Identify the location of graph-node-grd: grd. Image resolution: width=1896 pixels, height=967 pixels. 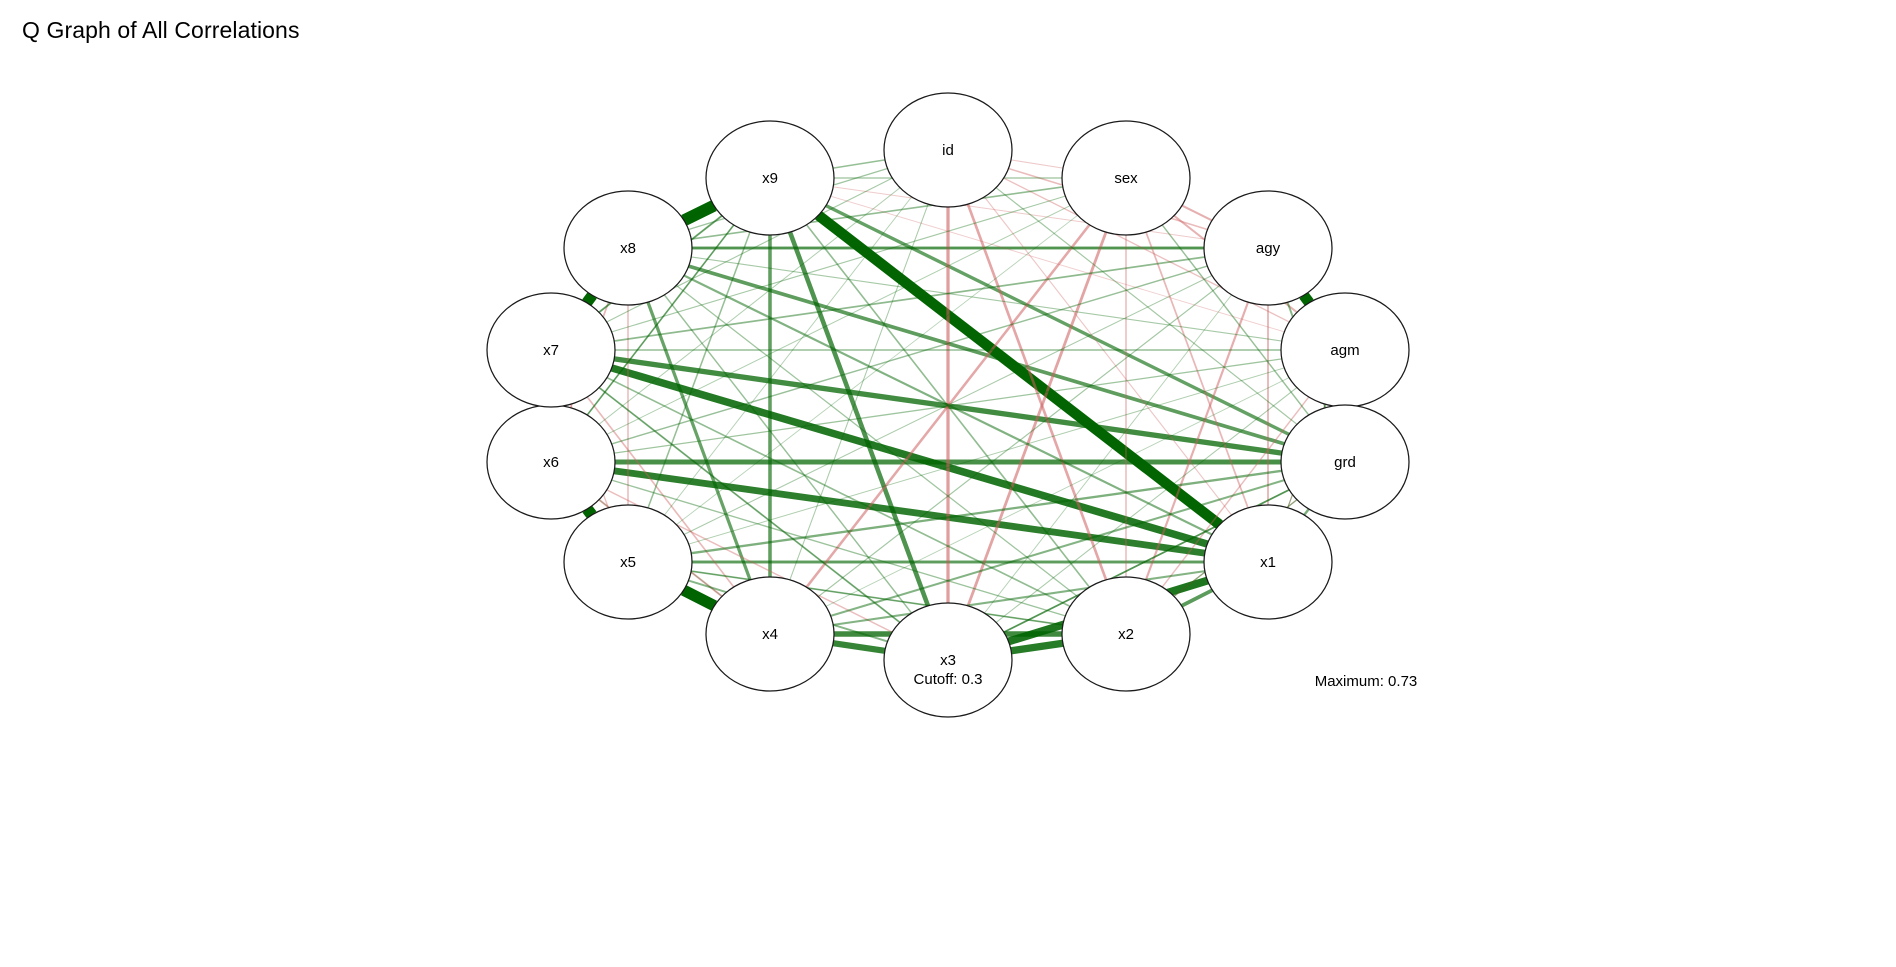
(1345, 462).